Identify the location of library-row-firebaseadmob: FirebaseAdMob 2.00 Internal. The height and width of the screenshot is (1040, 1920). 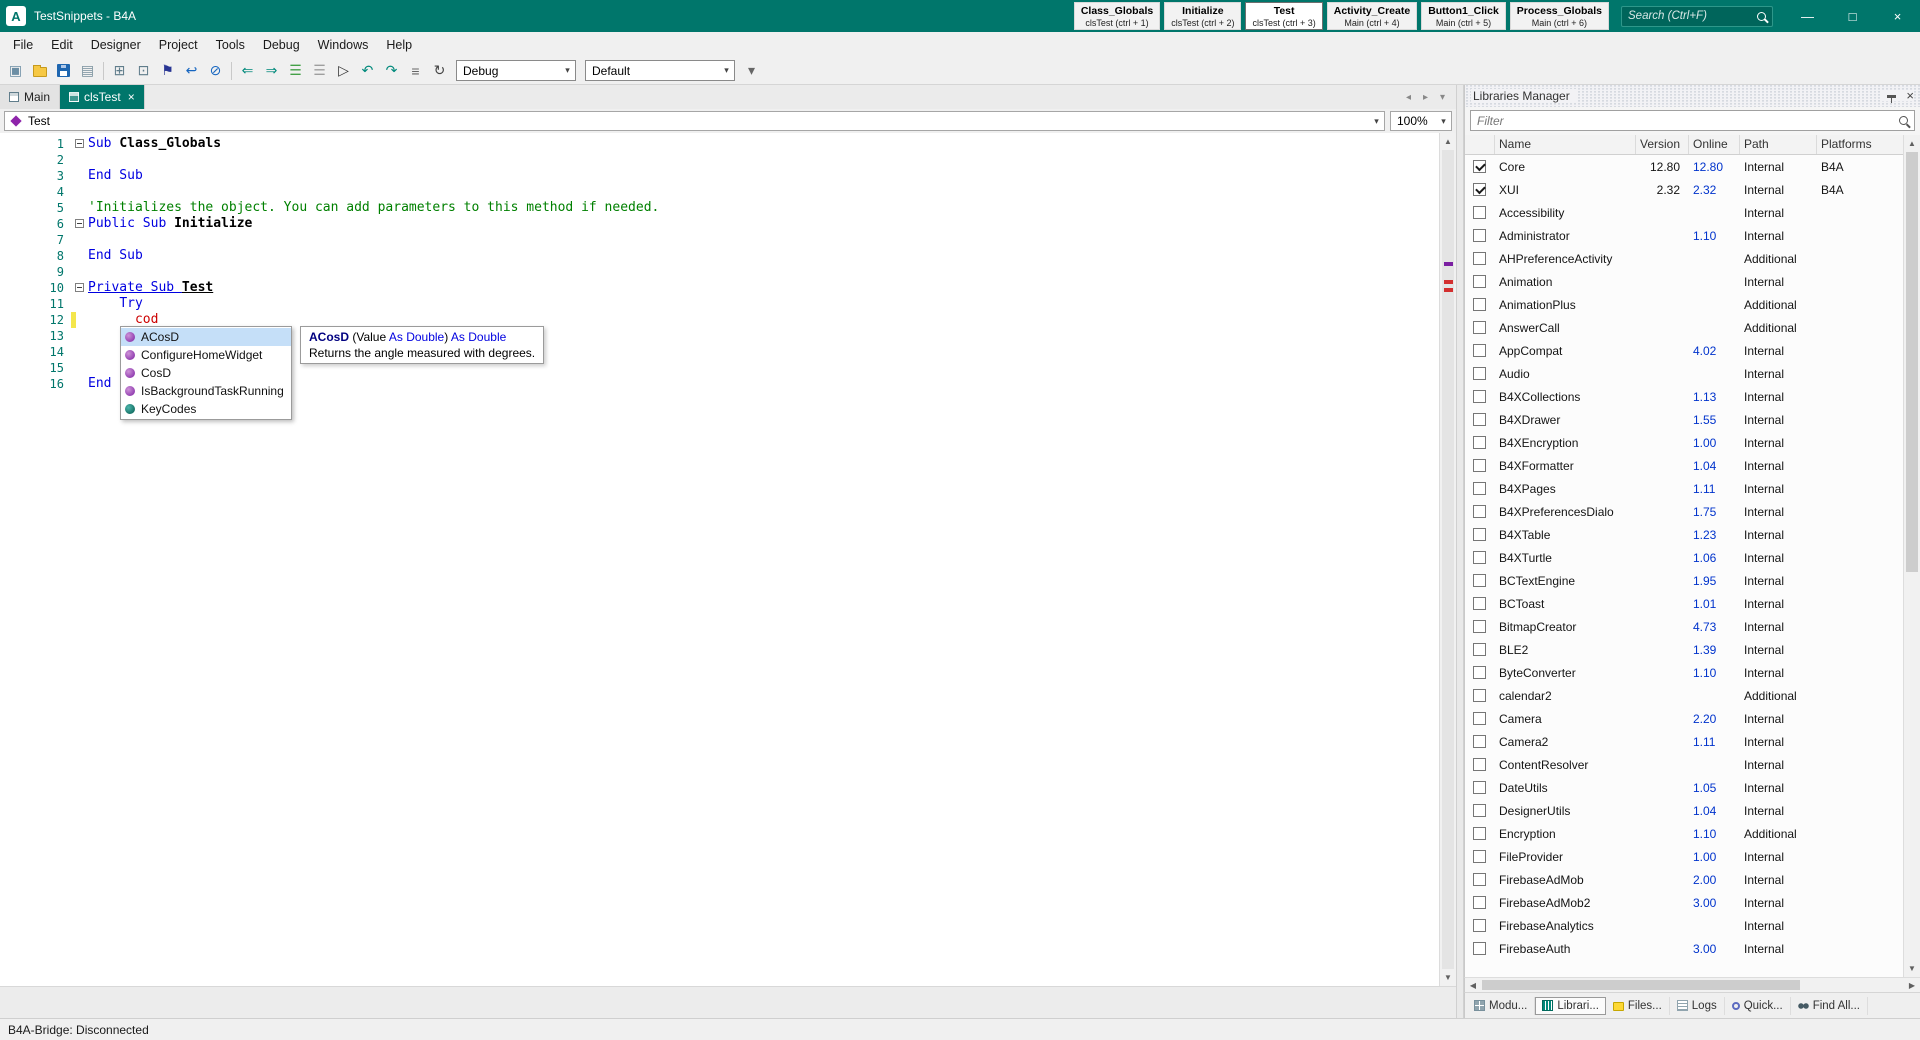
(1692, 879).